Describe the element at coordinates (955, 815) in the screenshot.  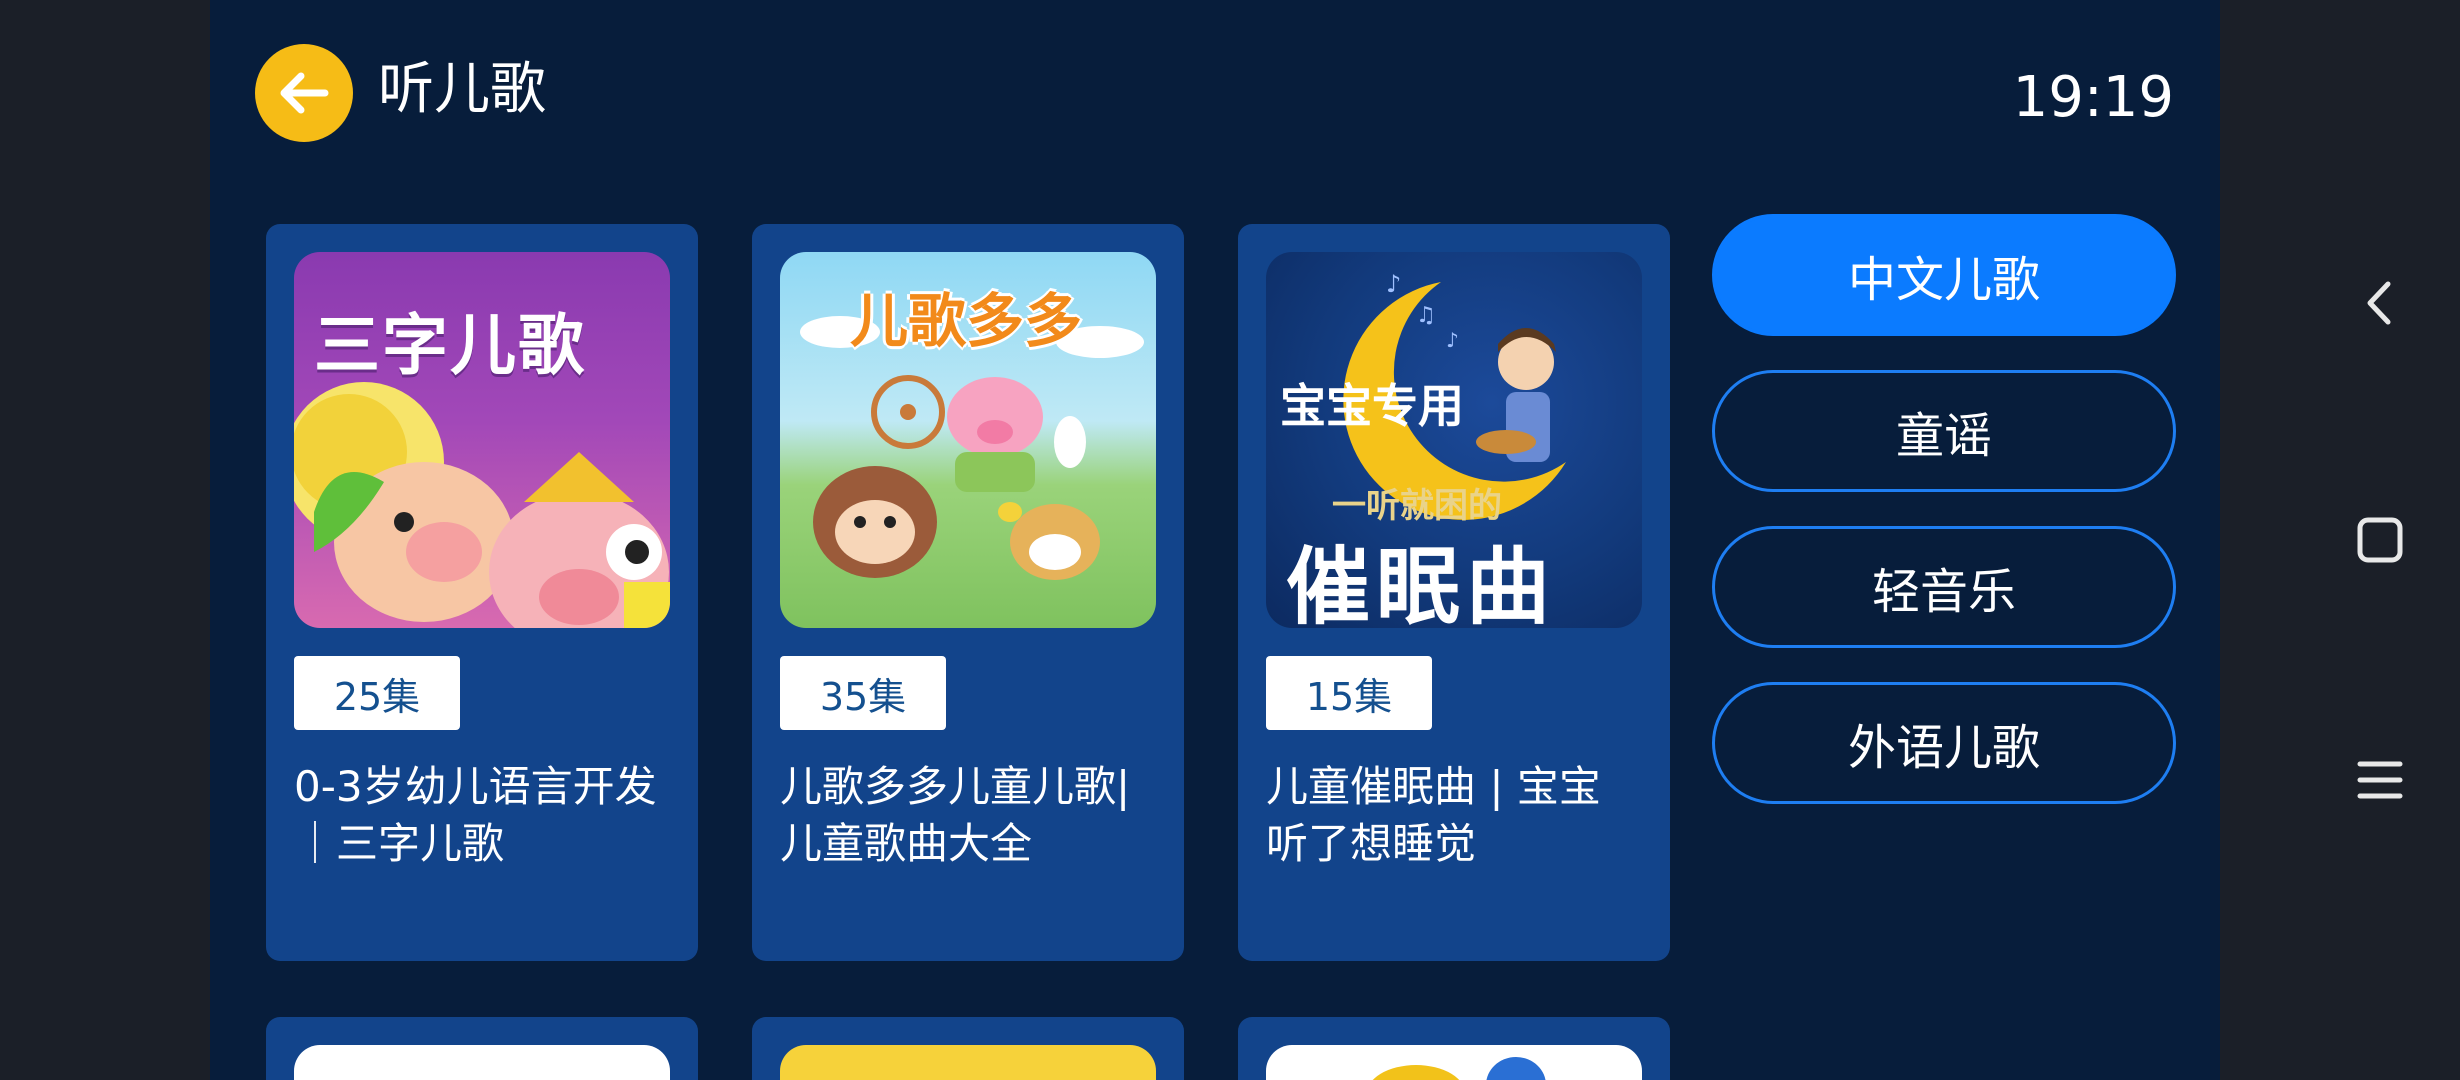
I see `album-title: 儿歌多多儿童儿歌|儿童歌曲大全` at that location.